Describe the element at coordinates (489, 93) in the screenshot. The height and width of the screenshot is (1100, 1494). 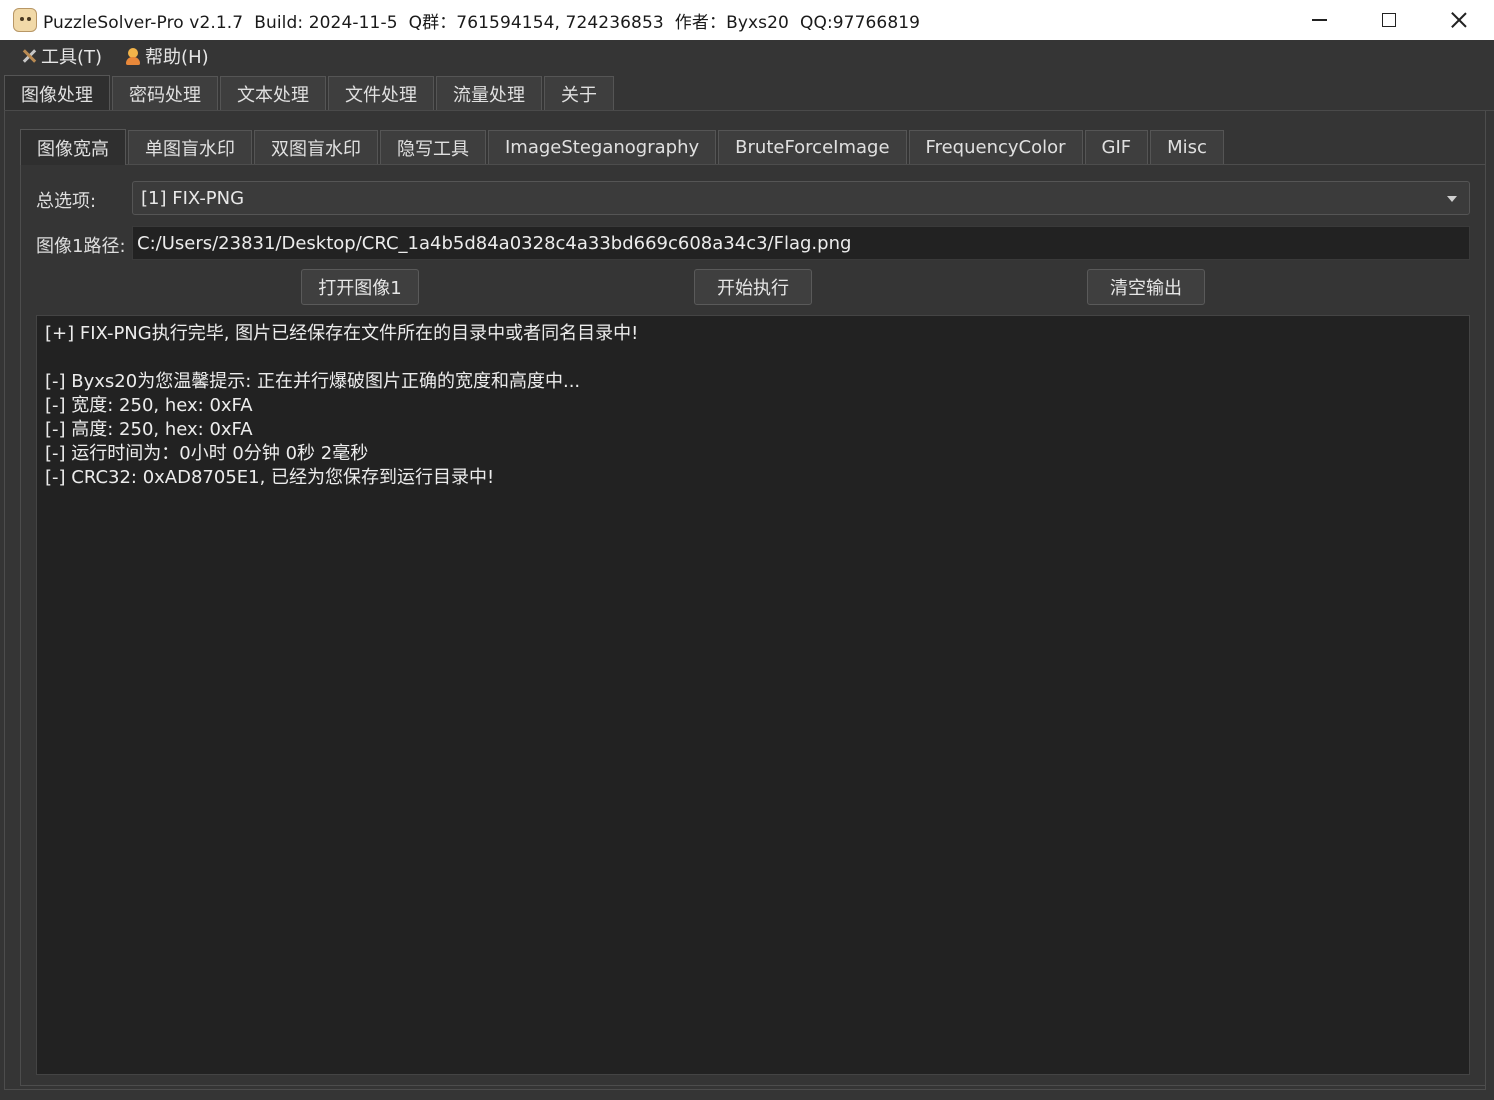
I see `tab-traffic-processing: 流量处理` at that location.